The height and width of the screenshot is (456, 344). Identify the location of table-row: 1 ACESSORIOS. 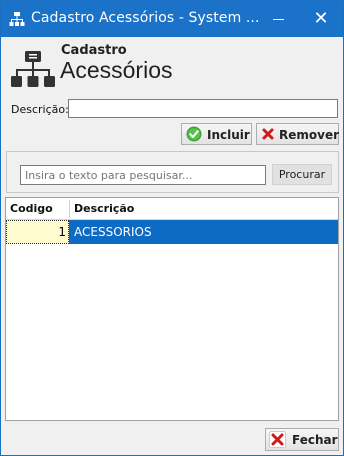
(172, 232).